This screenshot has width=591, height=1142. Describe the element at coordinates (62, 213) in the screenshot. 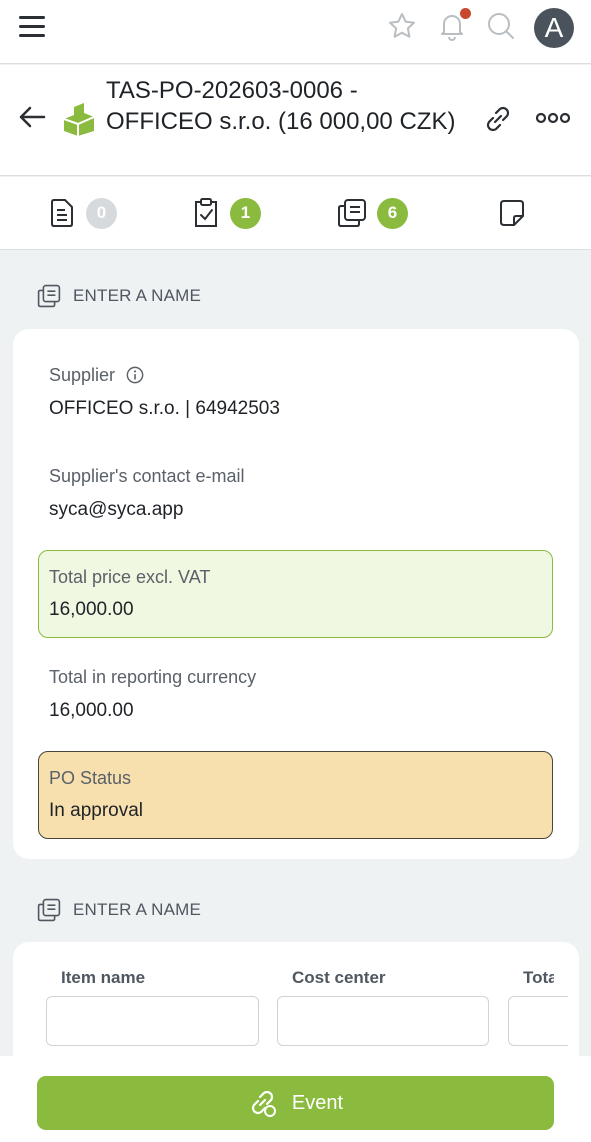

I see `document-icon` at that location.